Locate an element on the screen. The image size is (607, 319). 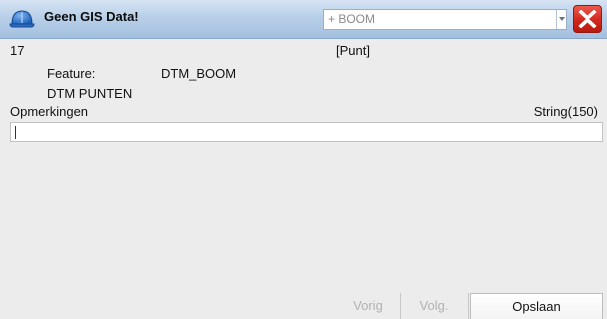
remarks-input is located at coordinates (306, 132).